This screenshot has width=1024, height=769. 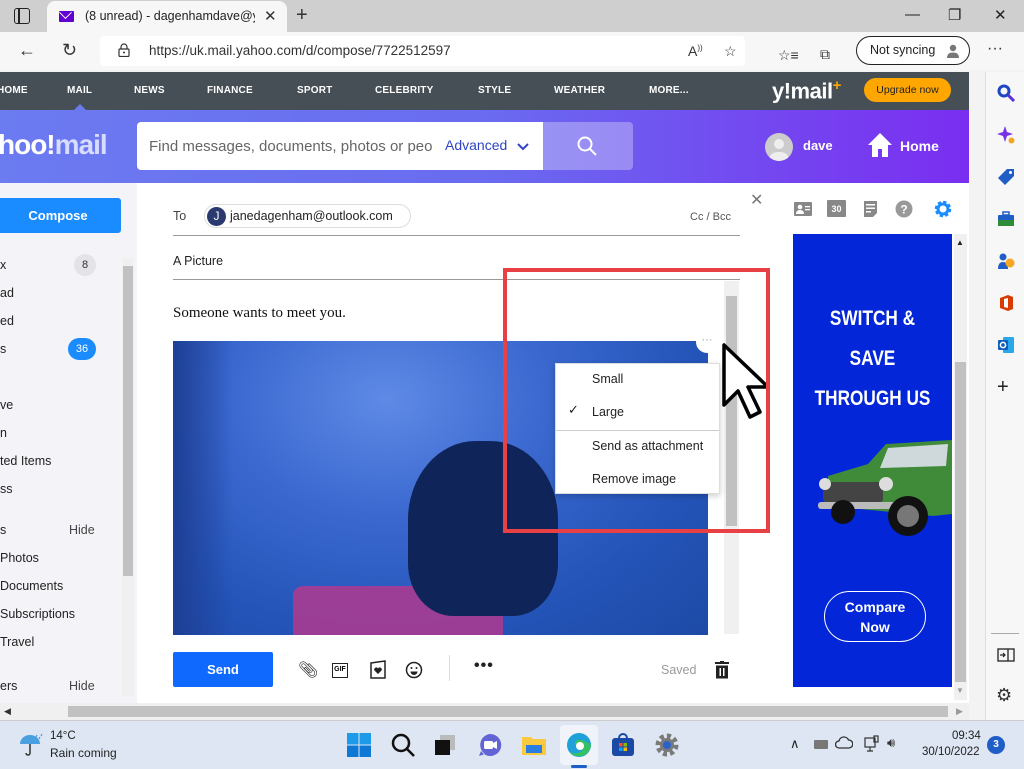 What do you see at coordinates (710, 217) in the screenshot?
I see `cc-bcc-link: Cc / Bcc` at bounding box center [710, 217].